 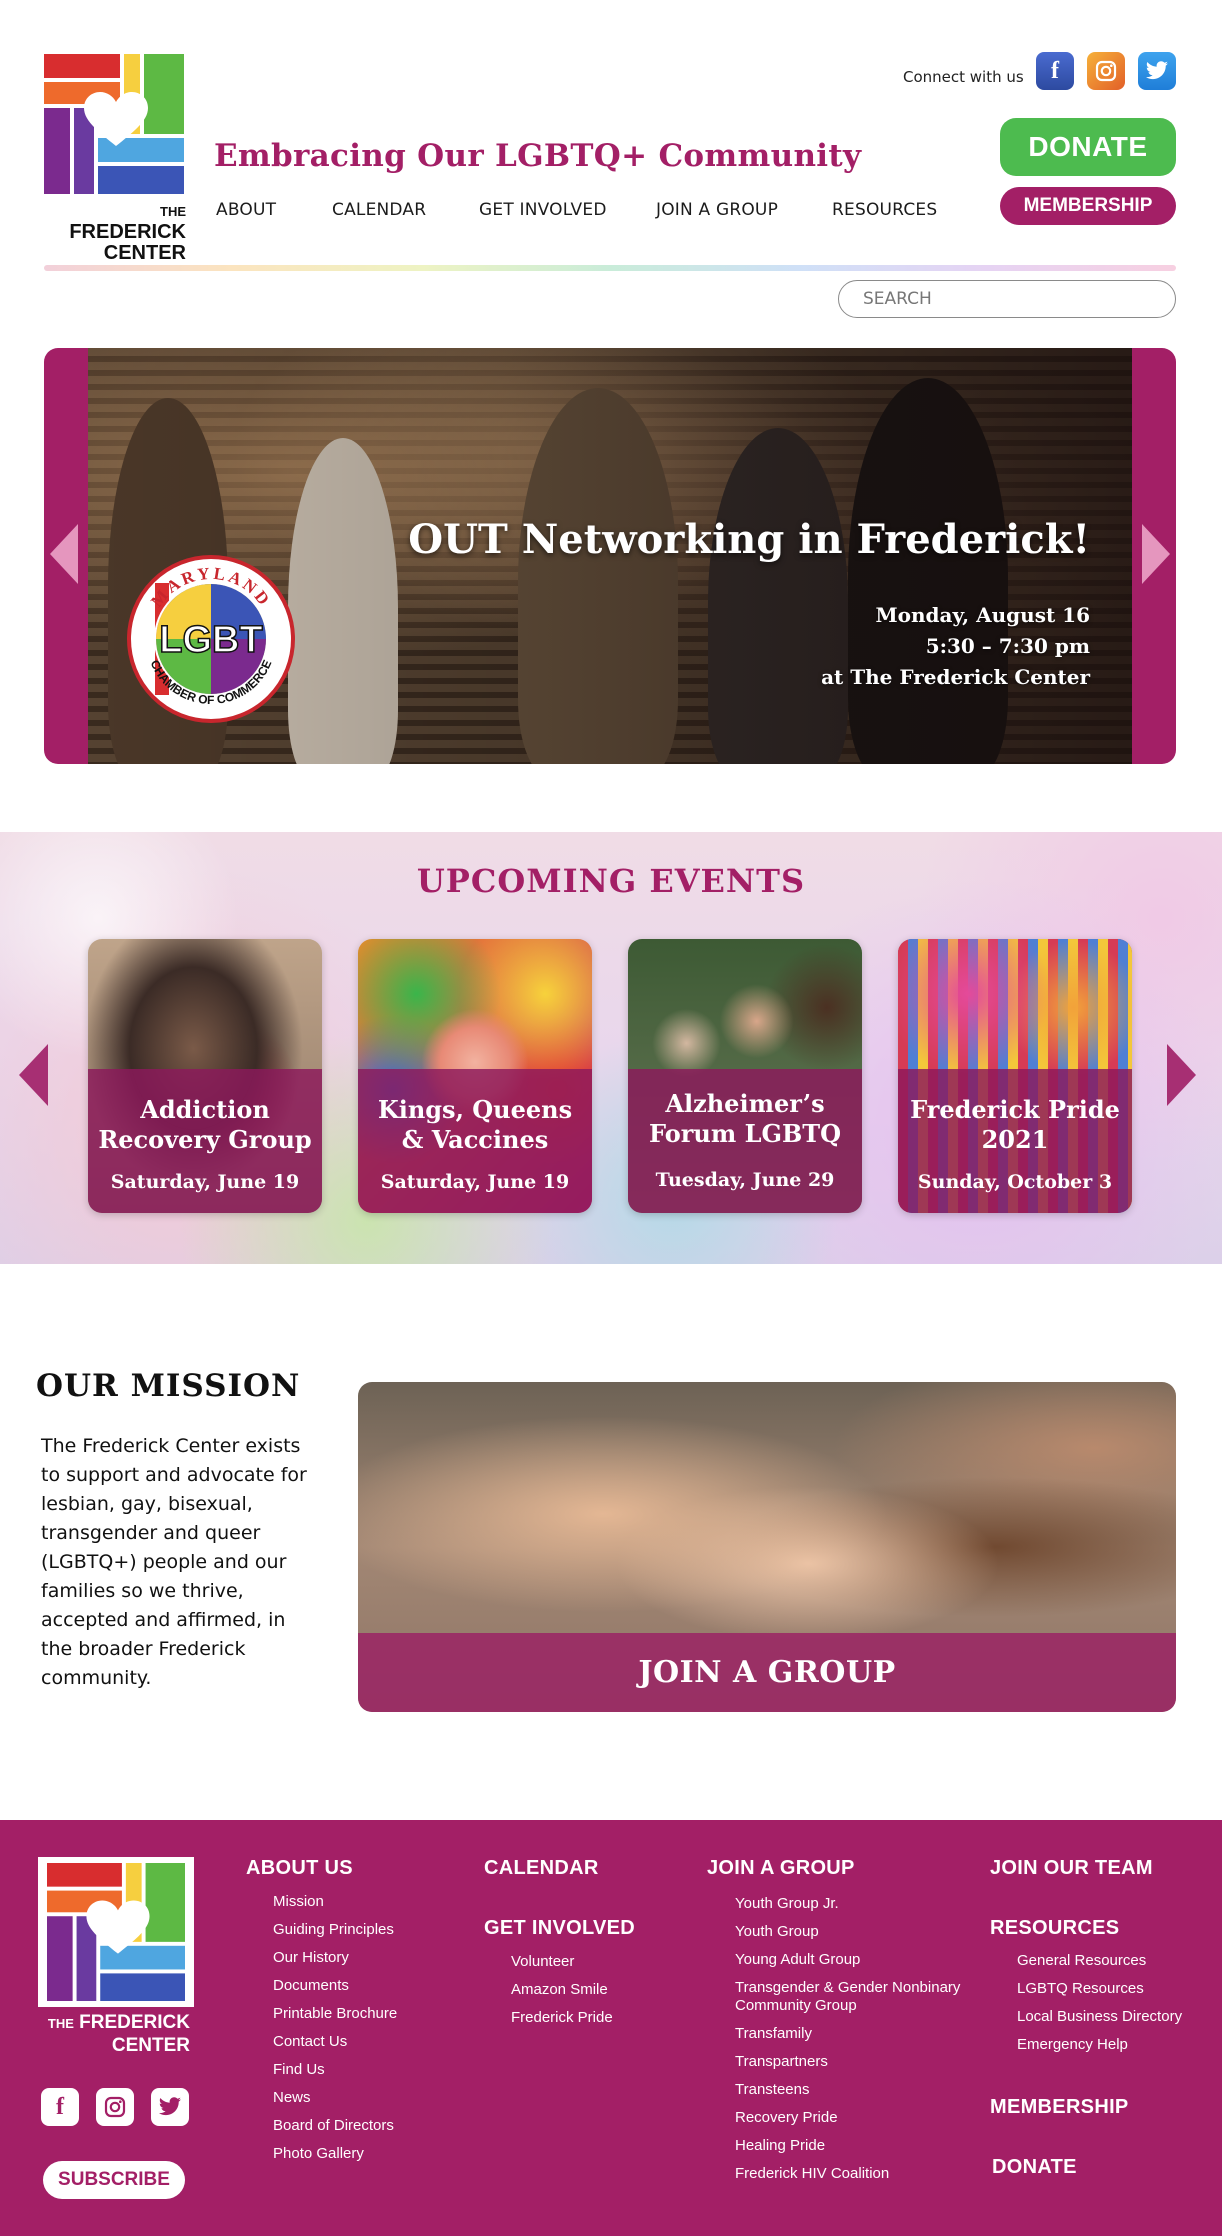 What do you see at coordinates (745, 1180) in the screenshot?
I see `event-date: Tuesday, June 29` at bounding box center [745, 1180].